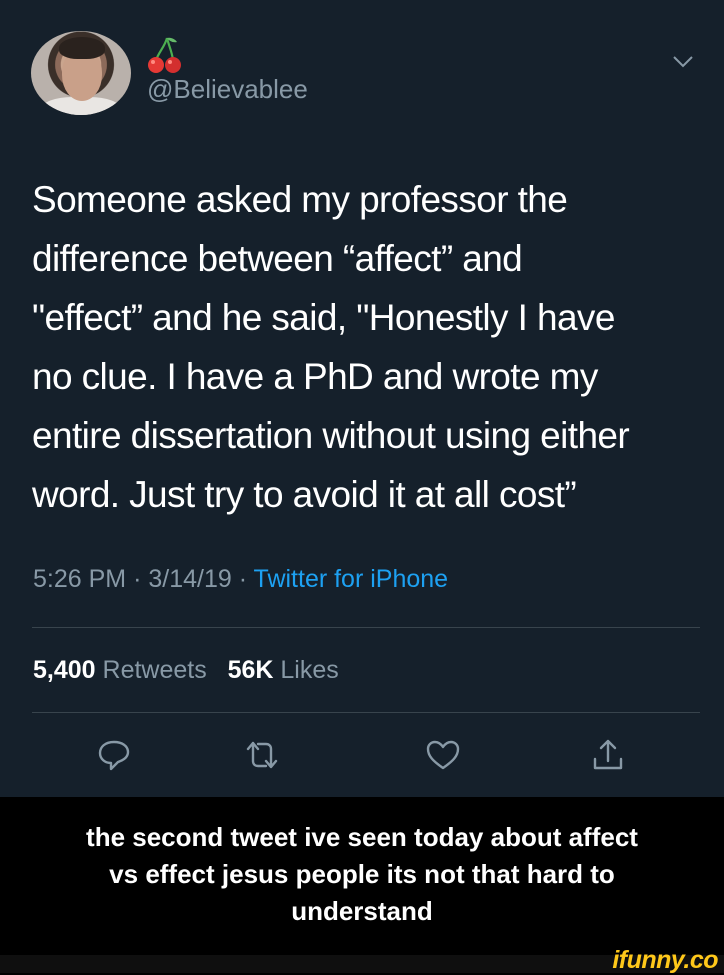 Image resolution: width=724 pixels, height=975 pixels. What do you see at coordinates (114, 755) in the screenshot?
I see `reply-icon` at bounding box center [114, 755].